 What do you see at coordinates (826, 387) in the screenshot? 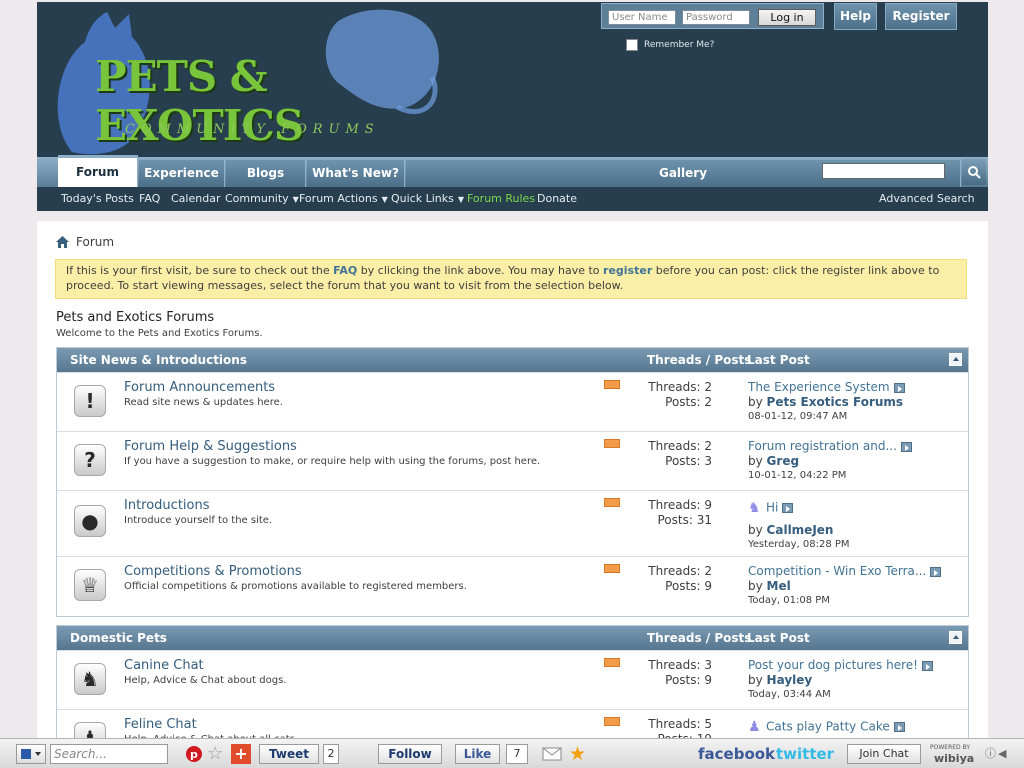
I see `last-post-title: The Experience System` at bounding box center [826, 387].